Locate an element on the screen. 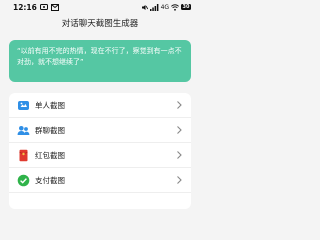 The width and height of the screenshot is (320, 240). menu-item-group-chat: 群聊截图 is located at coordinates (100, 130).